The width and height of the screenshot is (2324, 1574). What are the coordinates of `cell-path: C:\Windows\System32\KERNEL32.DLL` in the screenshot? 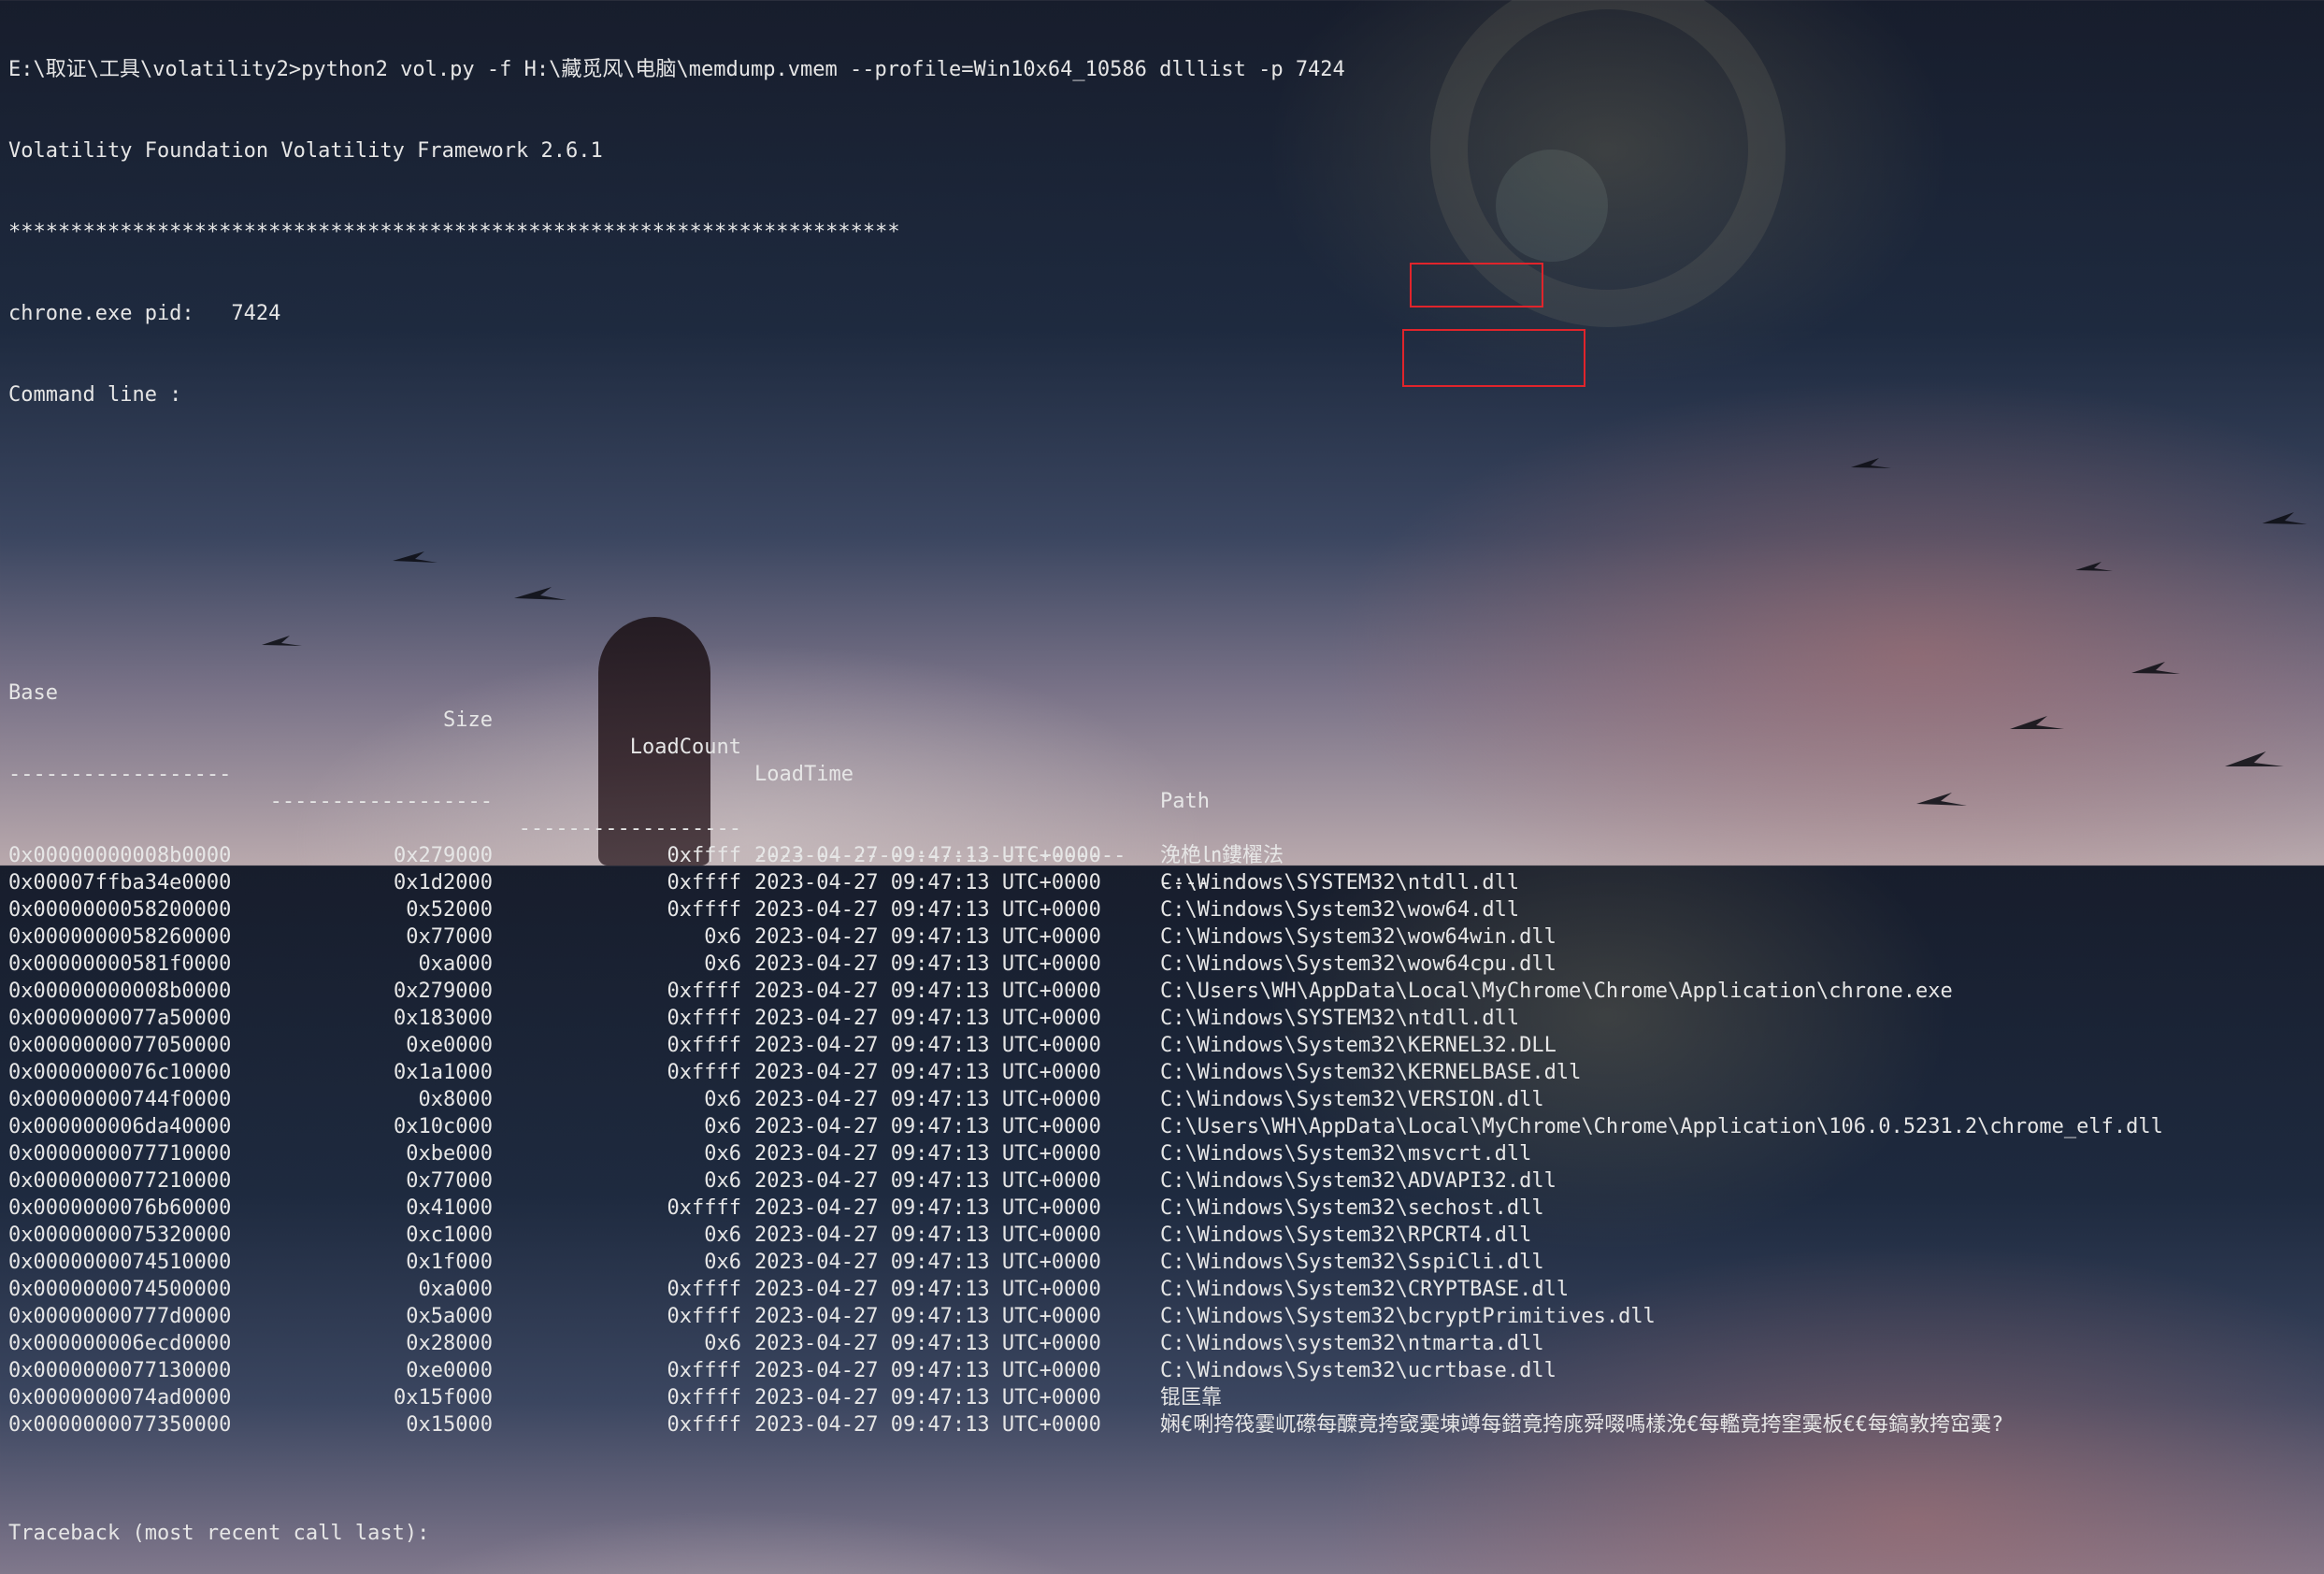 It's located at (1358, 1045).